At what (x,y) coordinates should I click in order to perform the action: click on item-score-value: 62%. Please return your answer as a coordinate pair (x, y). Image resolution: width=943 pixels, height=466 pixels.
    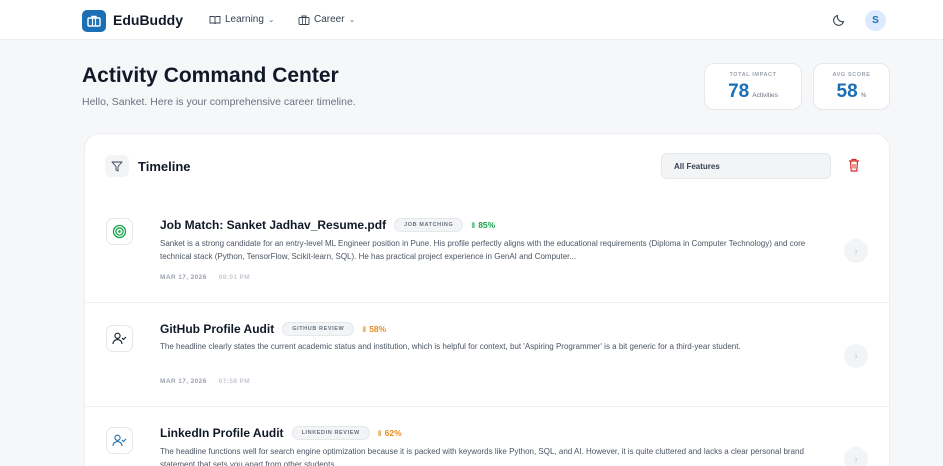
    Looking at the image, I should click on (393, 433).